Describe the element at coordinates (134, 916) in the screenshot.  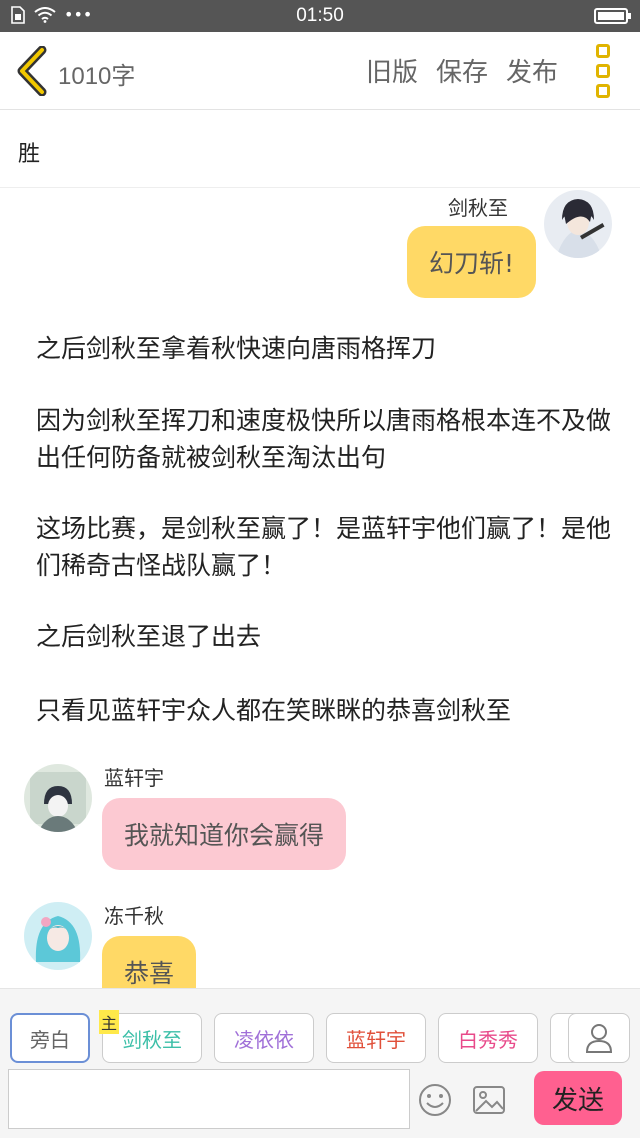
I see `speaker-name: 冻千秋` at that location.